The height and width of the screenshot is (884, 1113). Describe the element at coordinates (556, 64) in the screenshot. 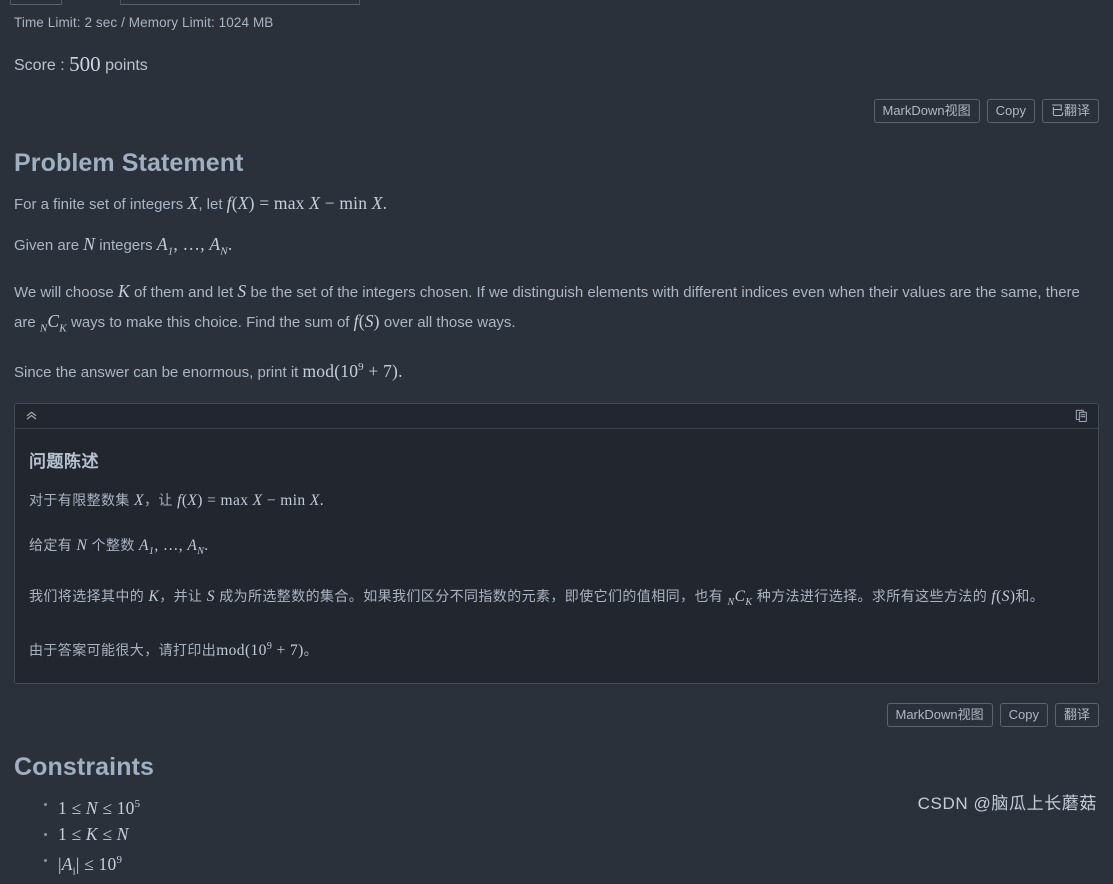

I see `score-line: Score : 500 points` at that location.